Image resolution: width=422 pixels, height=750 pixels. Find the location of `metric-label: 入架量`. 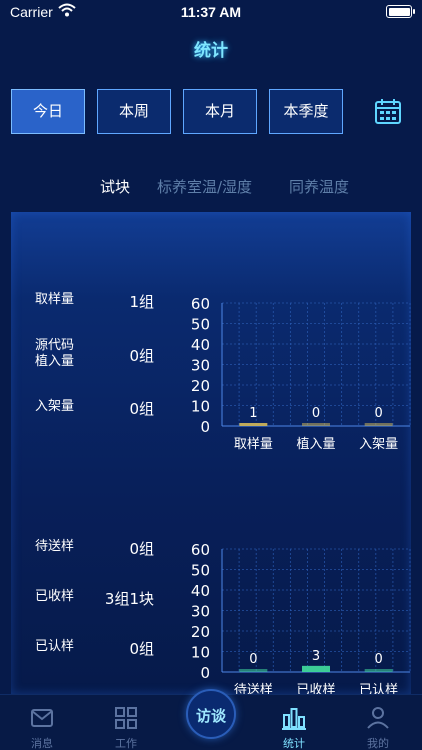

metric-label: 入架量 is located at coordinates (55, 406).